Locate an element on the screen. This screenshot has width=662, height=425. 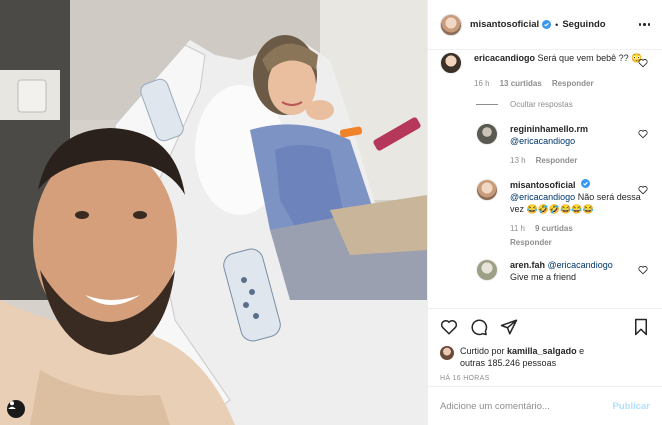
following-button: Seguindo is located at coordinates (583, 24).